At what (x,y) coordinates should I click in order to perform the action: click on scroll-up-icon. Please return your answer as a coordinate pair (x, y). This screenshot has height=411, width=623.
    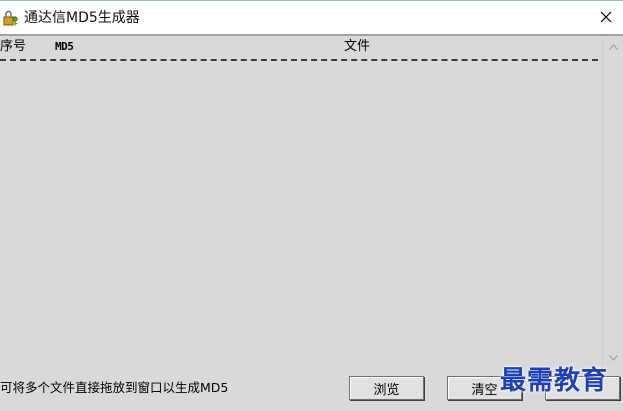
    Looking at the image, I should click on (613, 47).